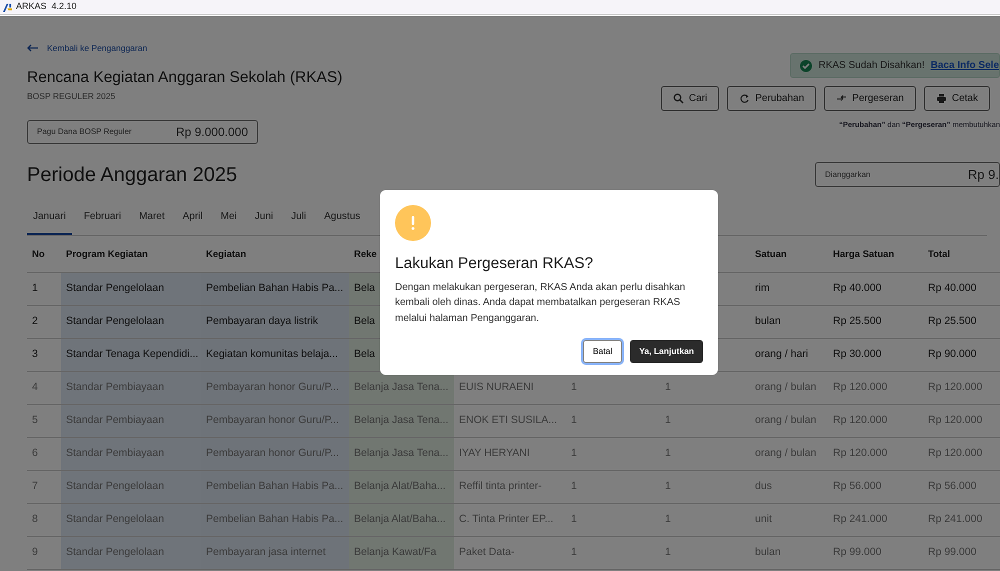 Image resolution: width=1000 pixels, height=571 pixels. What do you see at coordinates (789, 487) in the screenshot?
I see `table-cell: dus` at bounding box center [789, 487].